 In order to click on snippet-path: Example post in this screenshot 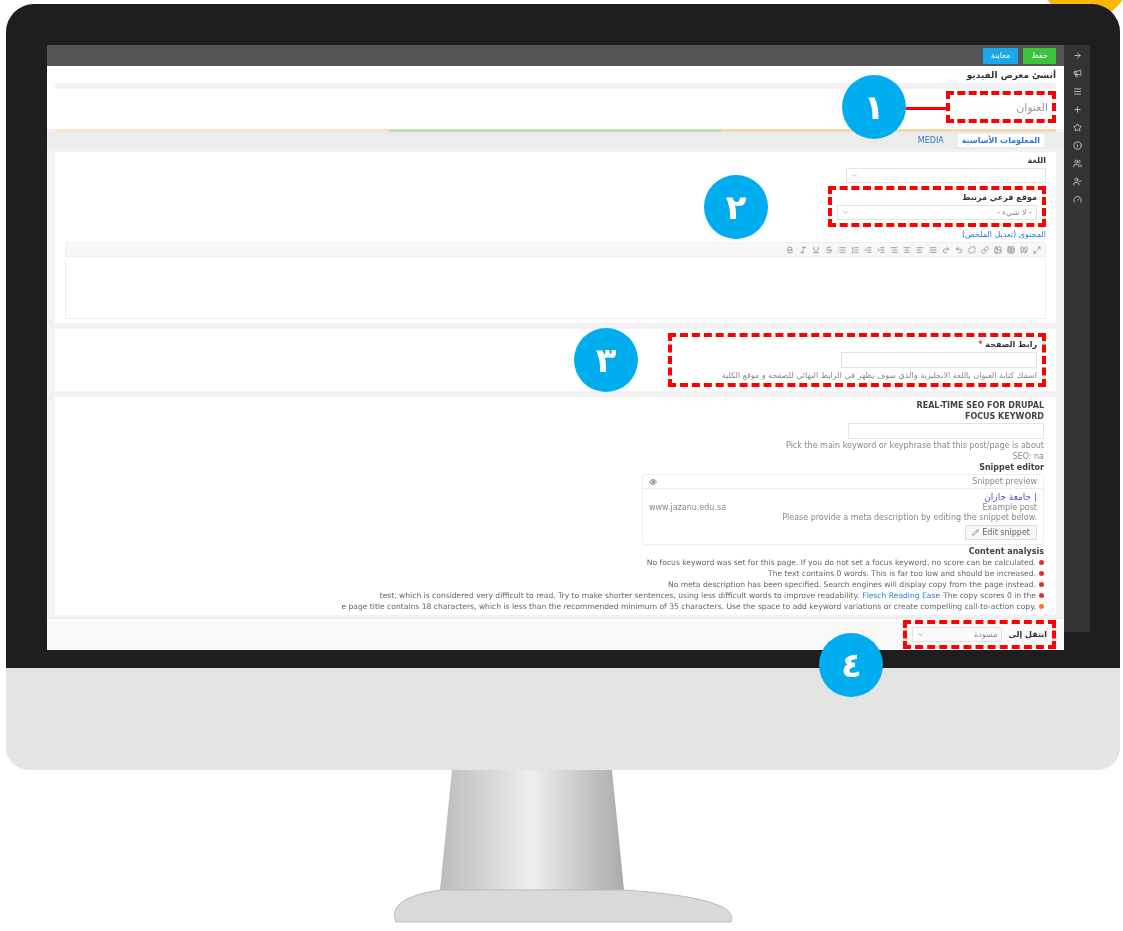, I will do `click(1009, 507)`.